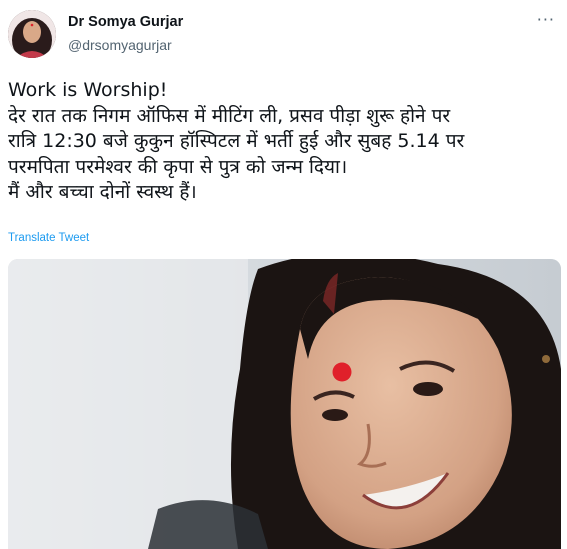 Image resolution: width=567 pixels, height=549 pixels. Describe the element at coordinates (120, 45) in the screenshot. I see `author-handle: @drsomyagurjar` at that location.